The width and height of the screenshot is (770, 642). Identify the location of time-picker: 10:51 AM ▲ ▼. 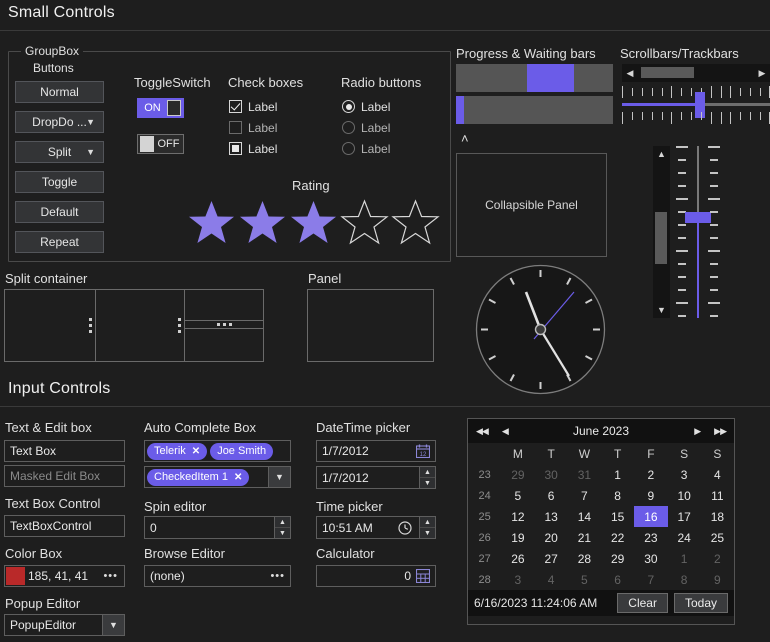
(376, 527).